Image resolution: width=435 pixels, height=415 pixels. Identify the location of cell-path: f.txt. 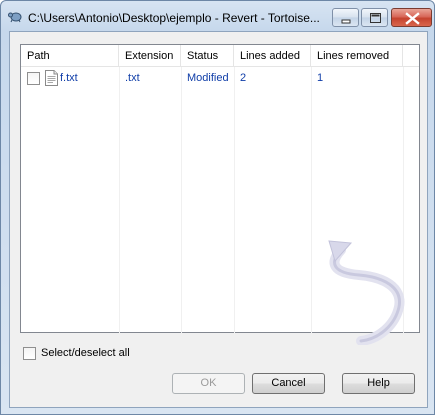
(69, 78).